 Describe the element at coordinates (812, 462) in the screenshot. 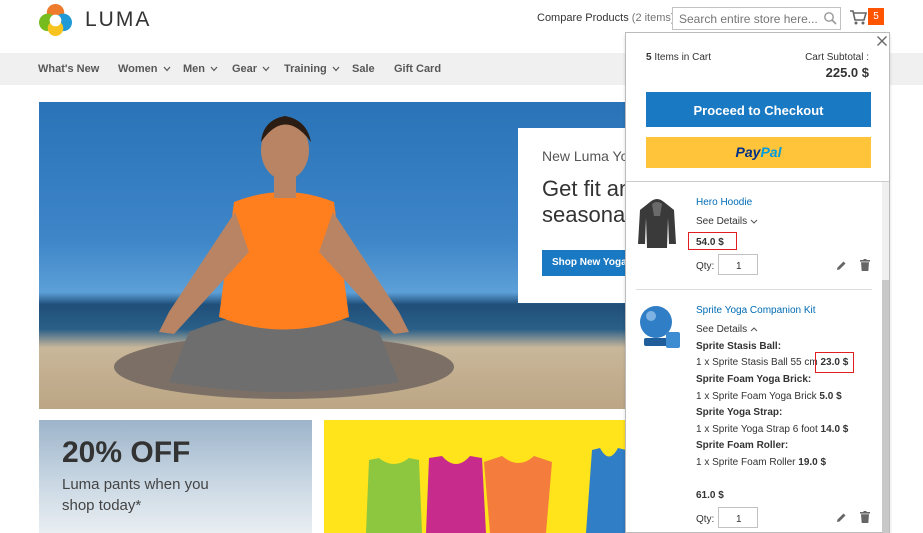

I see `option-price: 19.0 $` at that location.